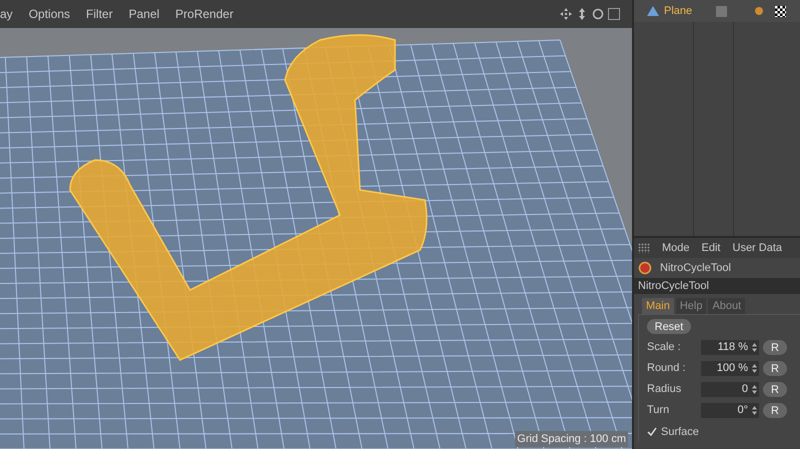 This screenshot has height=449, width=800. I want to click on rotate-icon, so click(598, 14).